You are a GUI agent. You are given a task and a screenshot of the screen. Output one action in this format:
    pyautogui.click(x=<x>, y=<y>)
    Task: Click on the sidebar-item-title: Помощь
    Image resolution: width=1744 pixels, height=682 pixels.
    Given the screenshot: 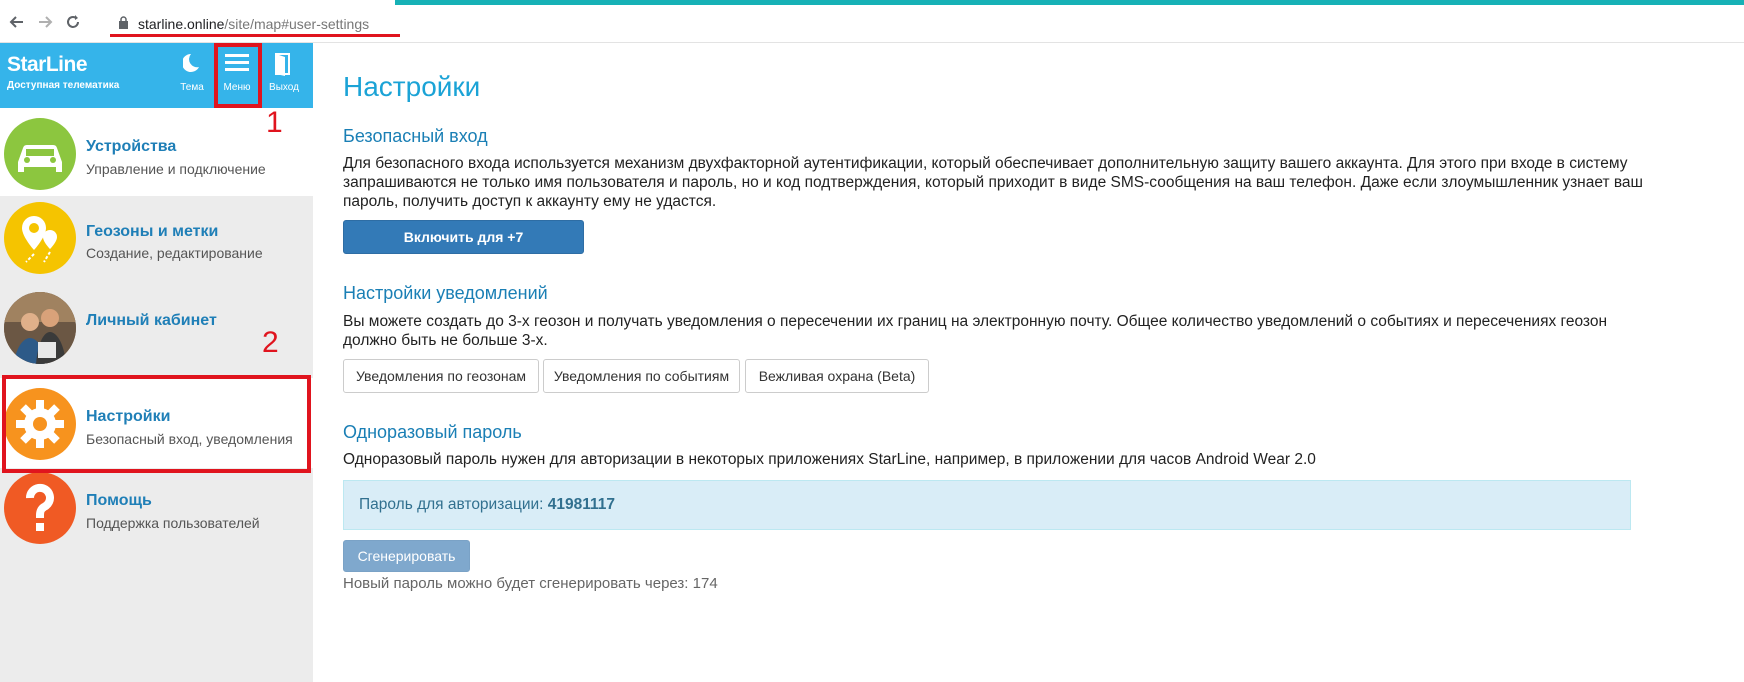 What is the action you would take?
    pyautogui.click(x=119, y=500)
    